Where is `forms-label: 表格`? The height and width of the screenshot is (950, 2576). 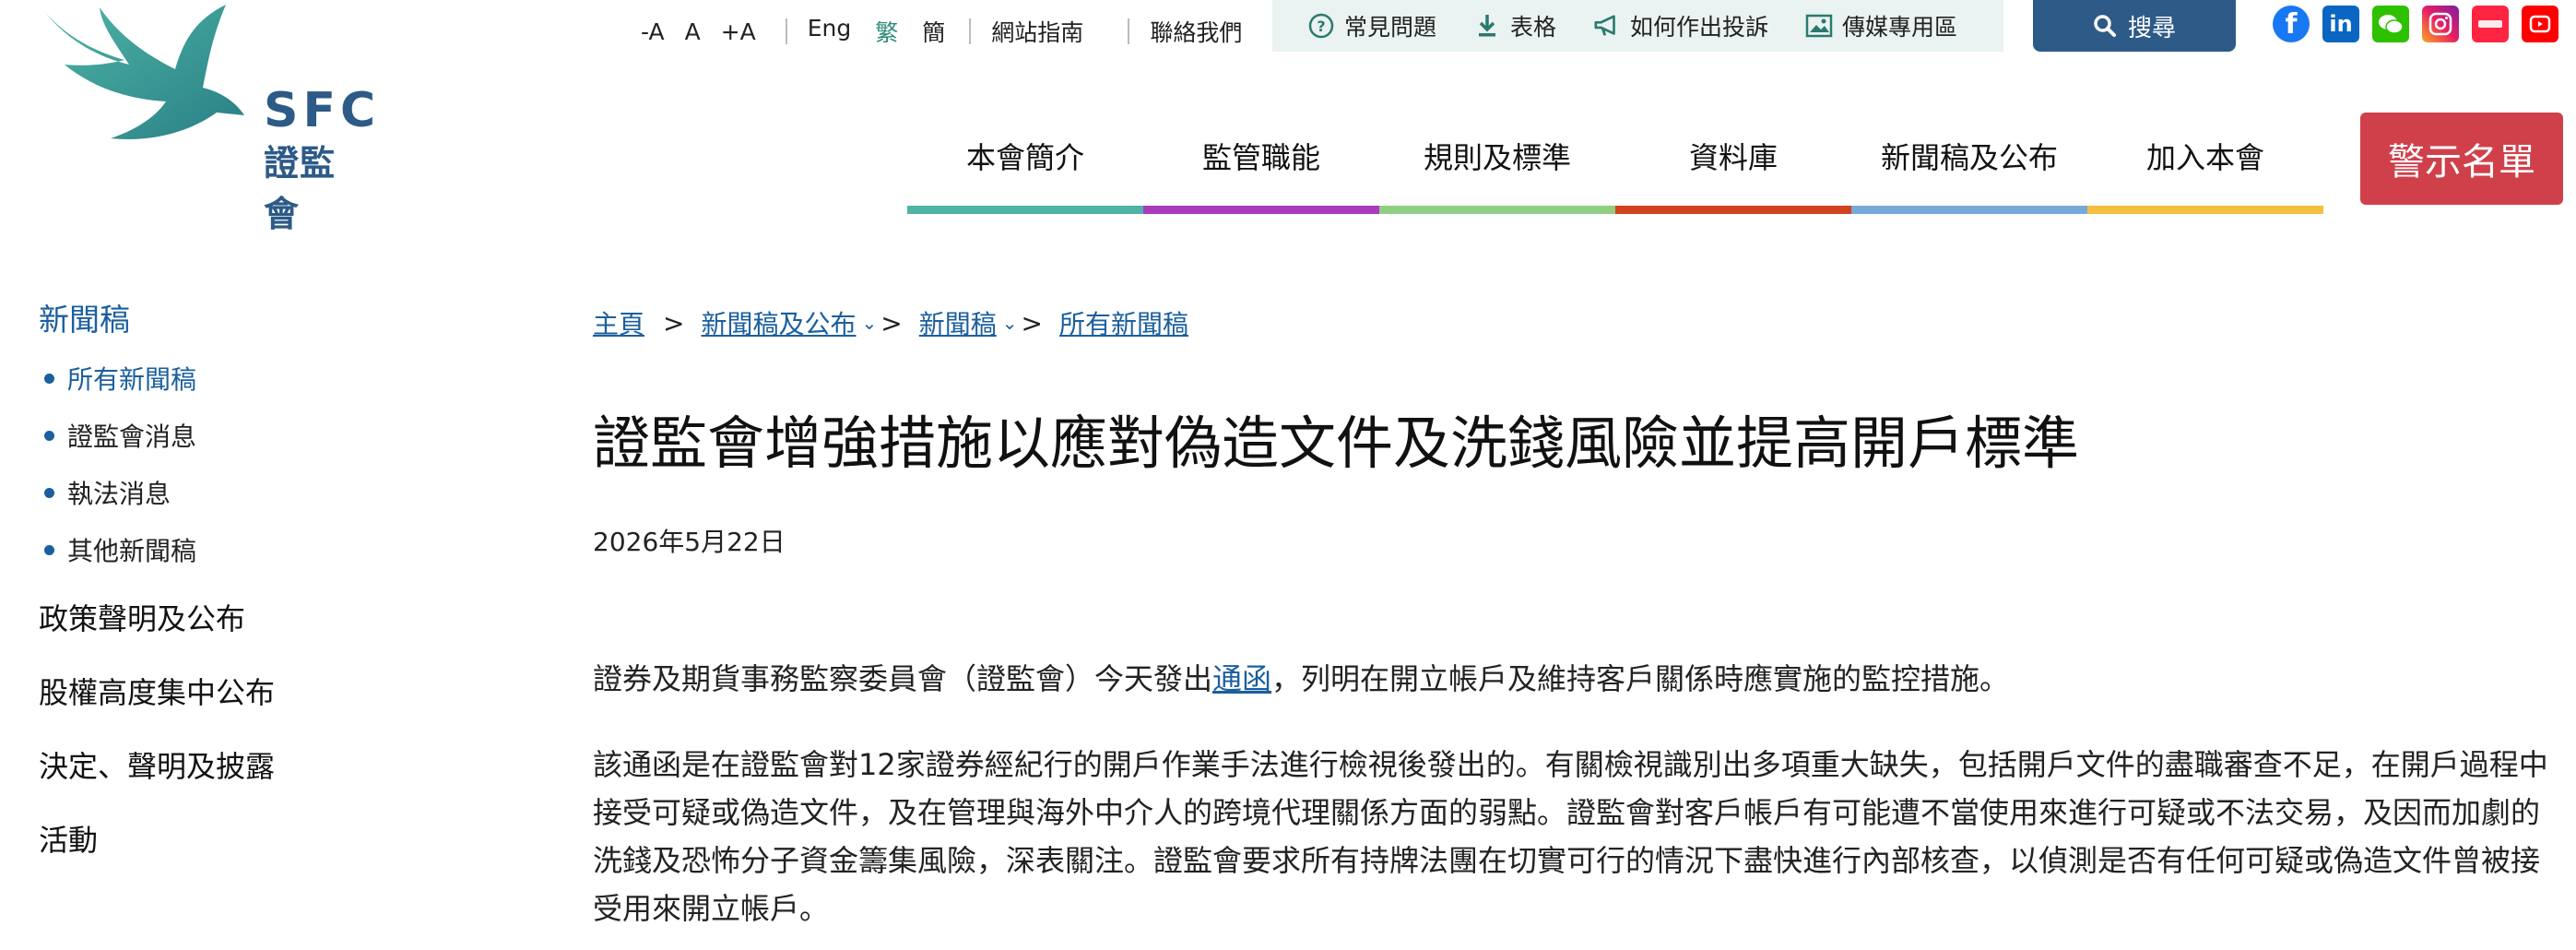 forms-label: 表格 is located at coordinates (1533, 28).